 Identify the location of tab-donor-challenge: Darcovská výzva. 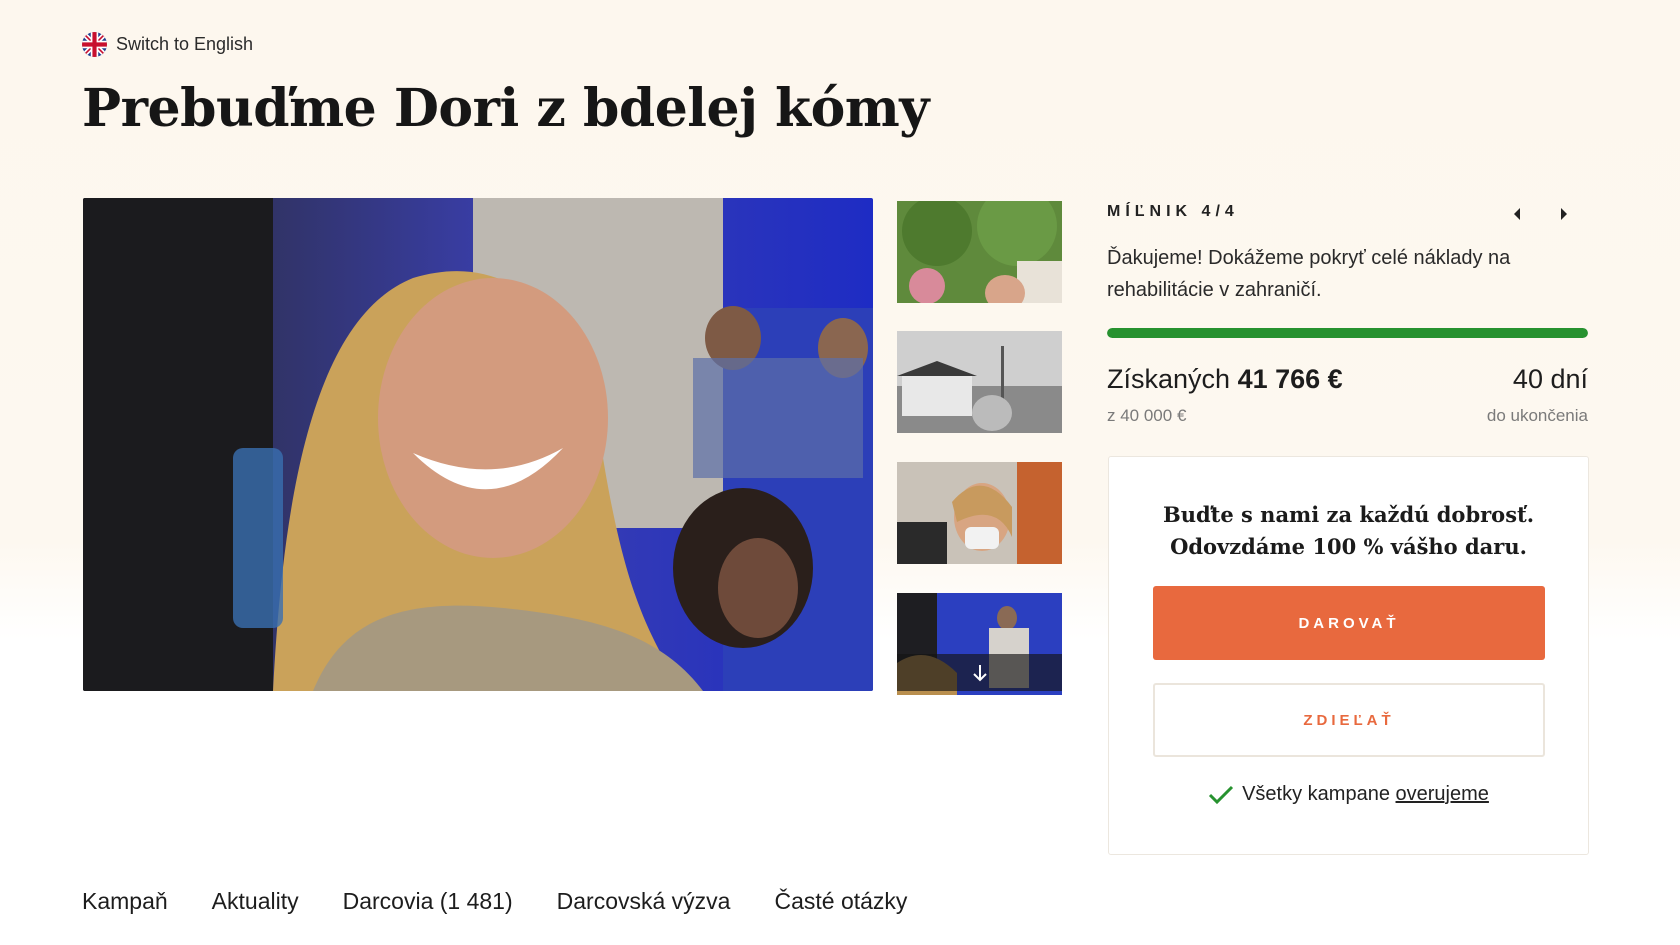
(644, 901).